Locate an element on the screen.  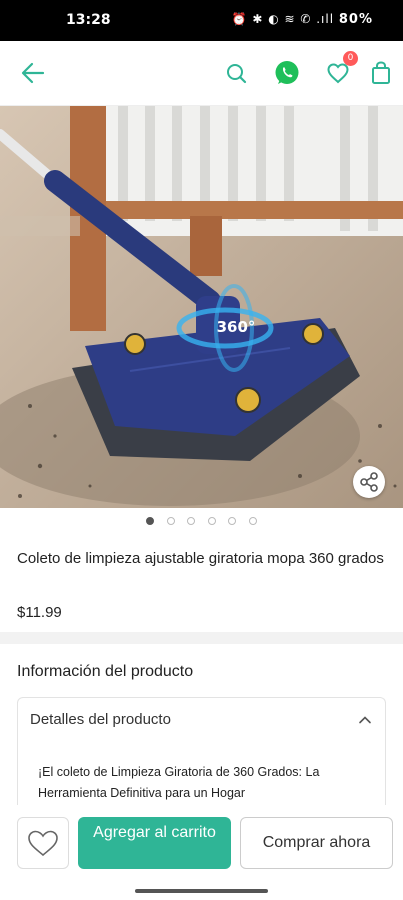
section-divider is located at coordinates (201, 638).